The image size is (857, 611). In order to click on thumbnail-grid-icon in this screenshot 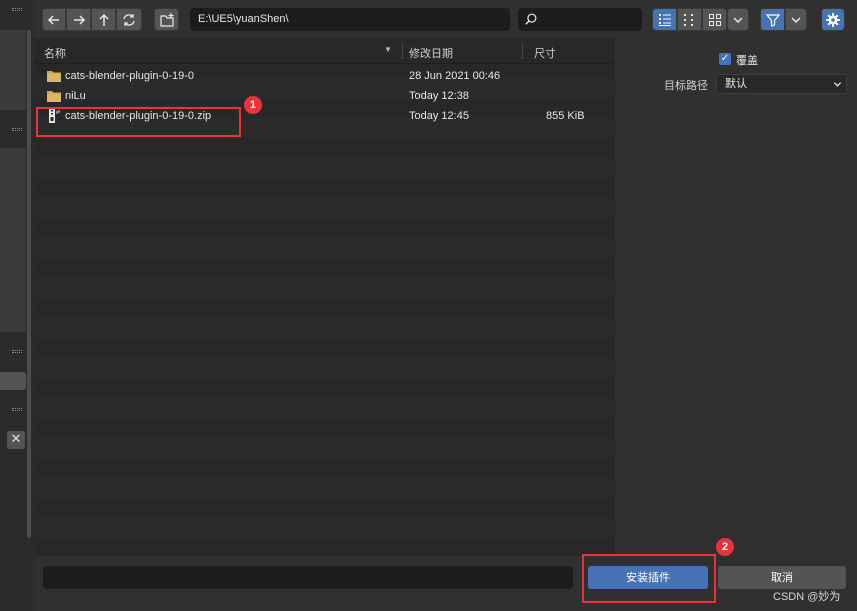, I will do `click(714, 19)`.